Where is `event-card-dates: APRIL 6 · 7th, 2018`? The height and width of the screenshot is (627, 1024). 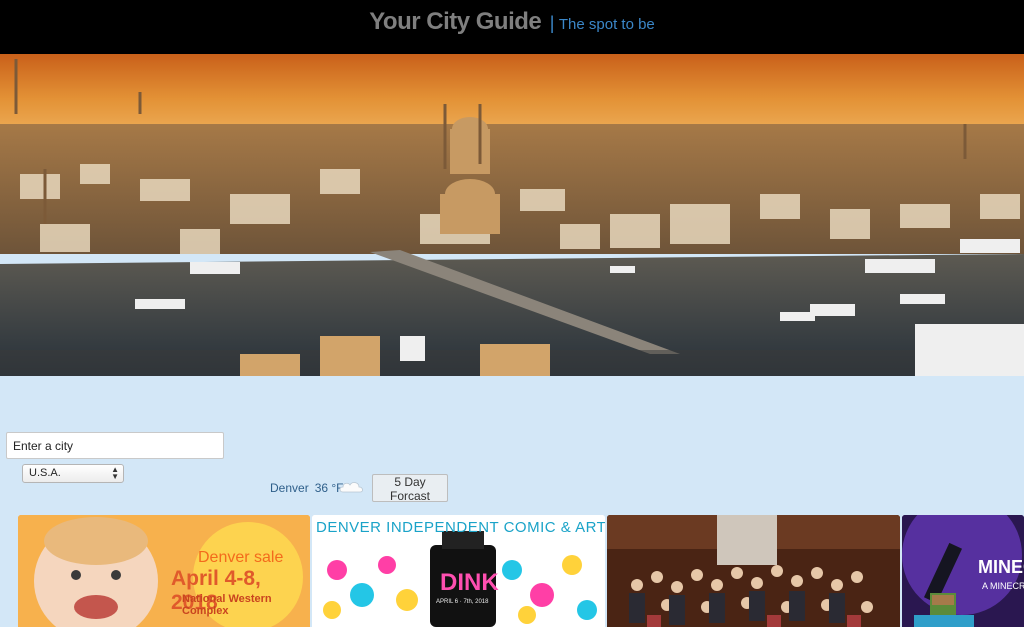 event-card-dates: APRIL 6 · 7th, 2018 is located at coordinates (462, 602).